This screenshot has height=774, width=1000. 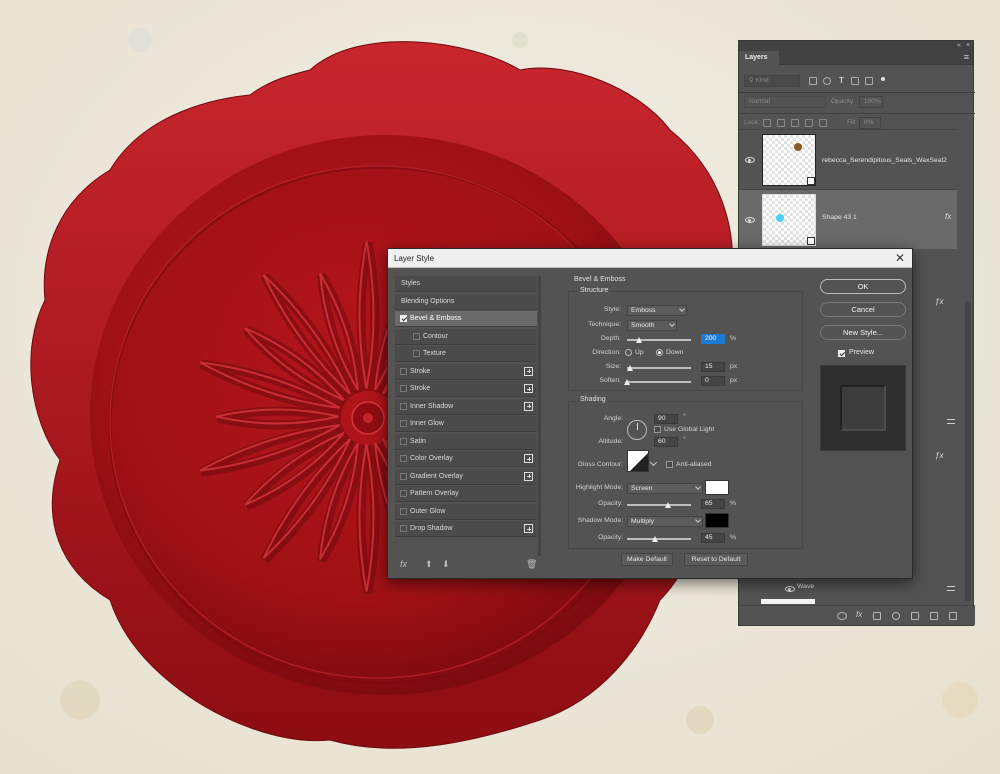 I want to click on lock-pixels-icon, so click(x=781, y=123).